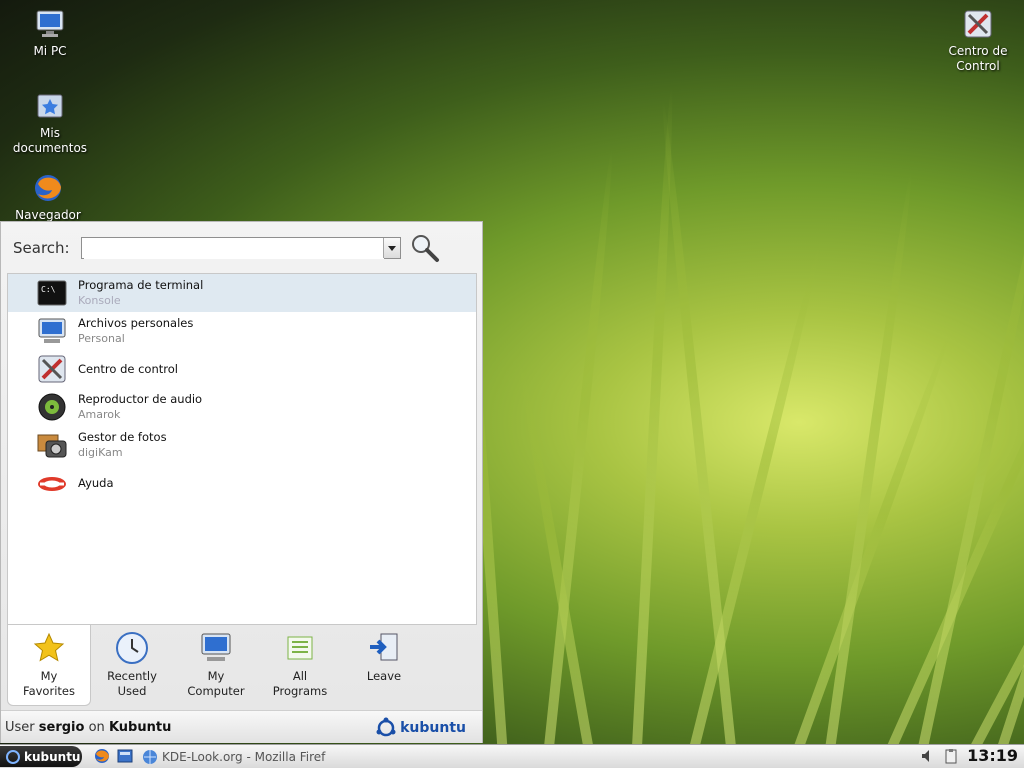 The width and height of the screenshot is (1024, 768). I want to click on hostname: Kubuntu, so click(140, 727).